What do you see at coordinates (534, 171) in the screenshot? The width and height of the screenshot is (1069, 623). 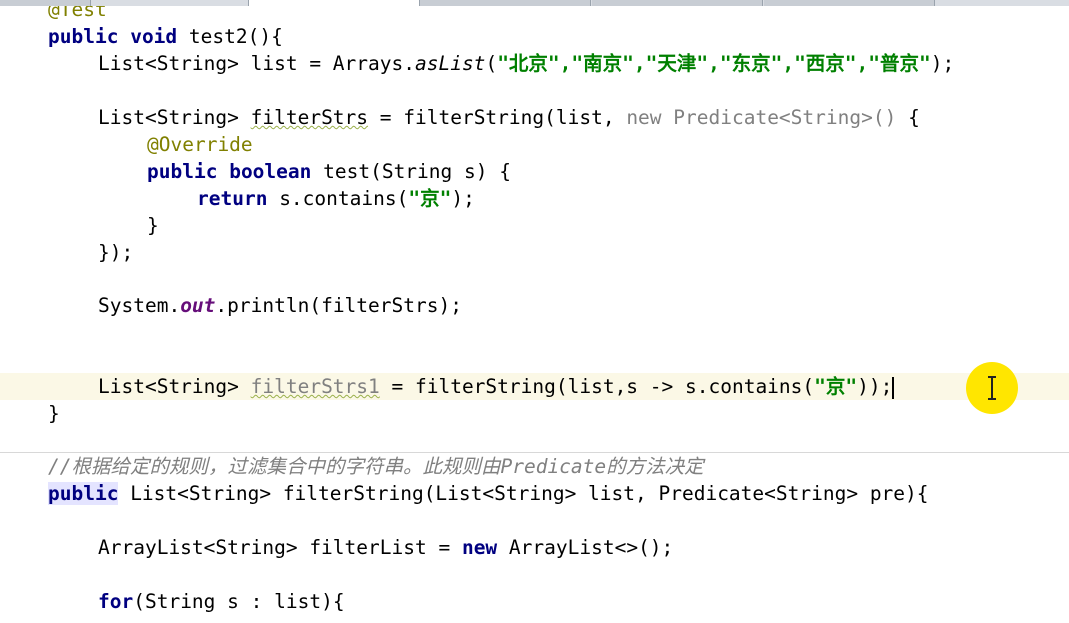 I see `code-line-7: public boolean test(String s) {` at bounding box center [534, 171].